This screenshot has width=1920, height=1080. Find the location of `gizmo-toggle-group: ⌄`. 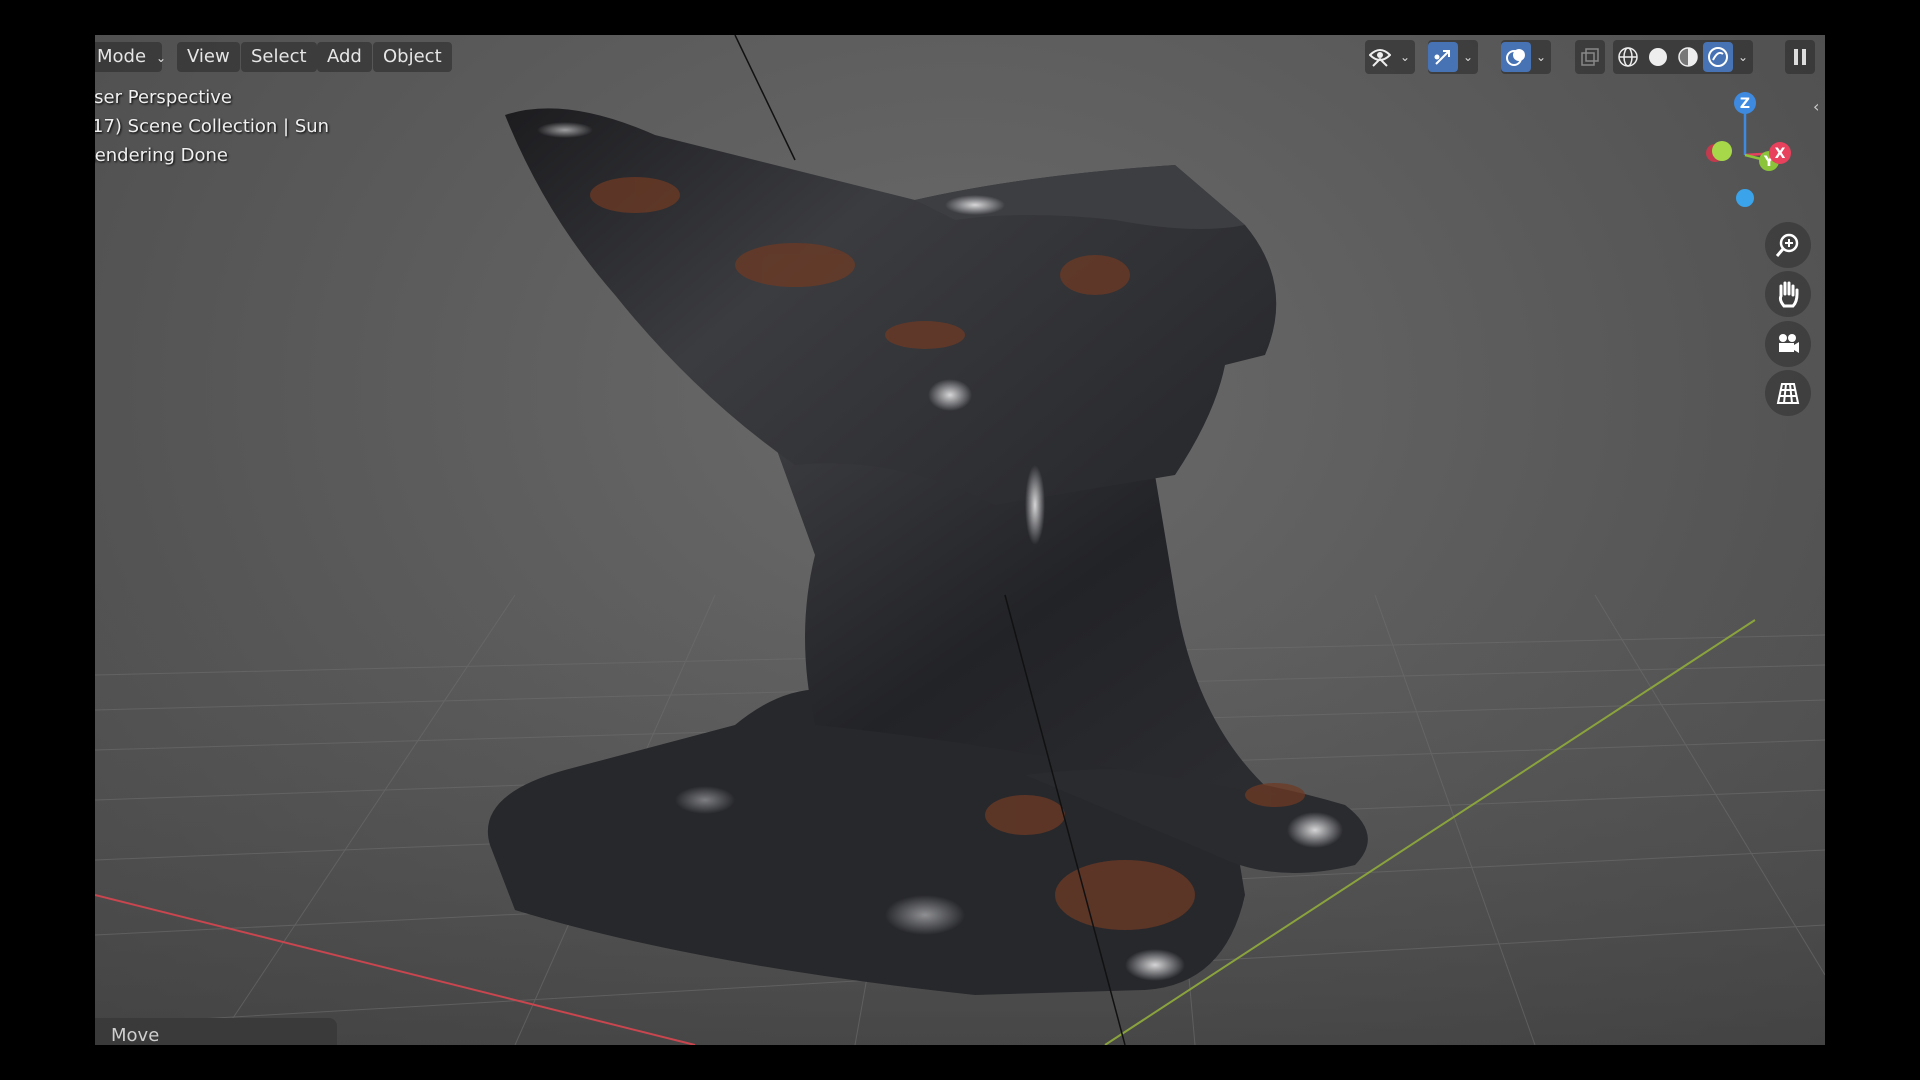

gizmo-toggle-group: ⌄ is located at coordinates (1453, 57).